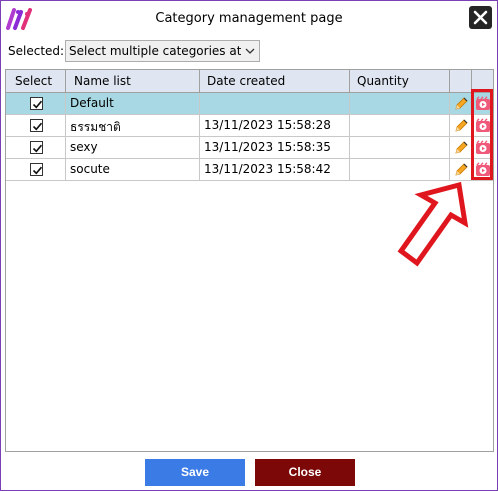 Image resolution: width=498 pixels, height=491 pixels. Describe the element at coordinates (275, 81) in the screenshot. I see `column-header-date: Date created` at that location.